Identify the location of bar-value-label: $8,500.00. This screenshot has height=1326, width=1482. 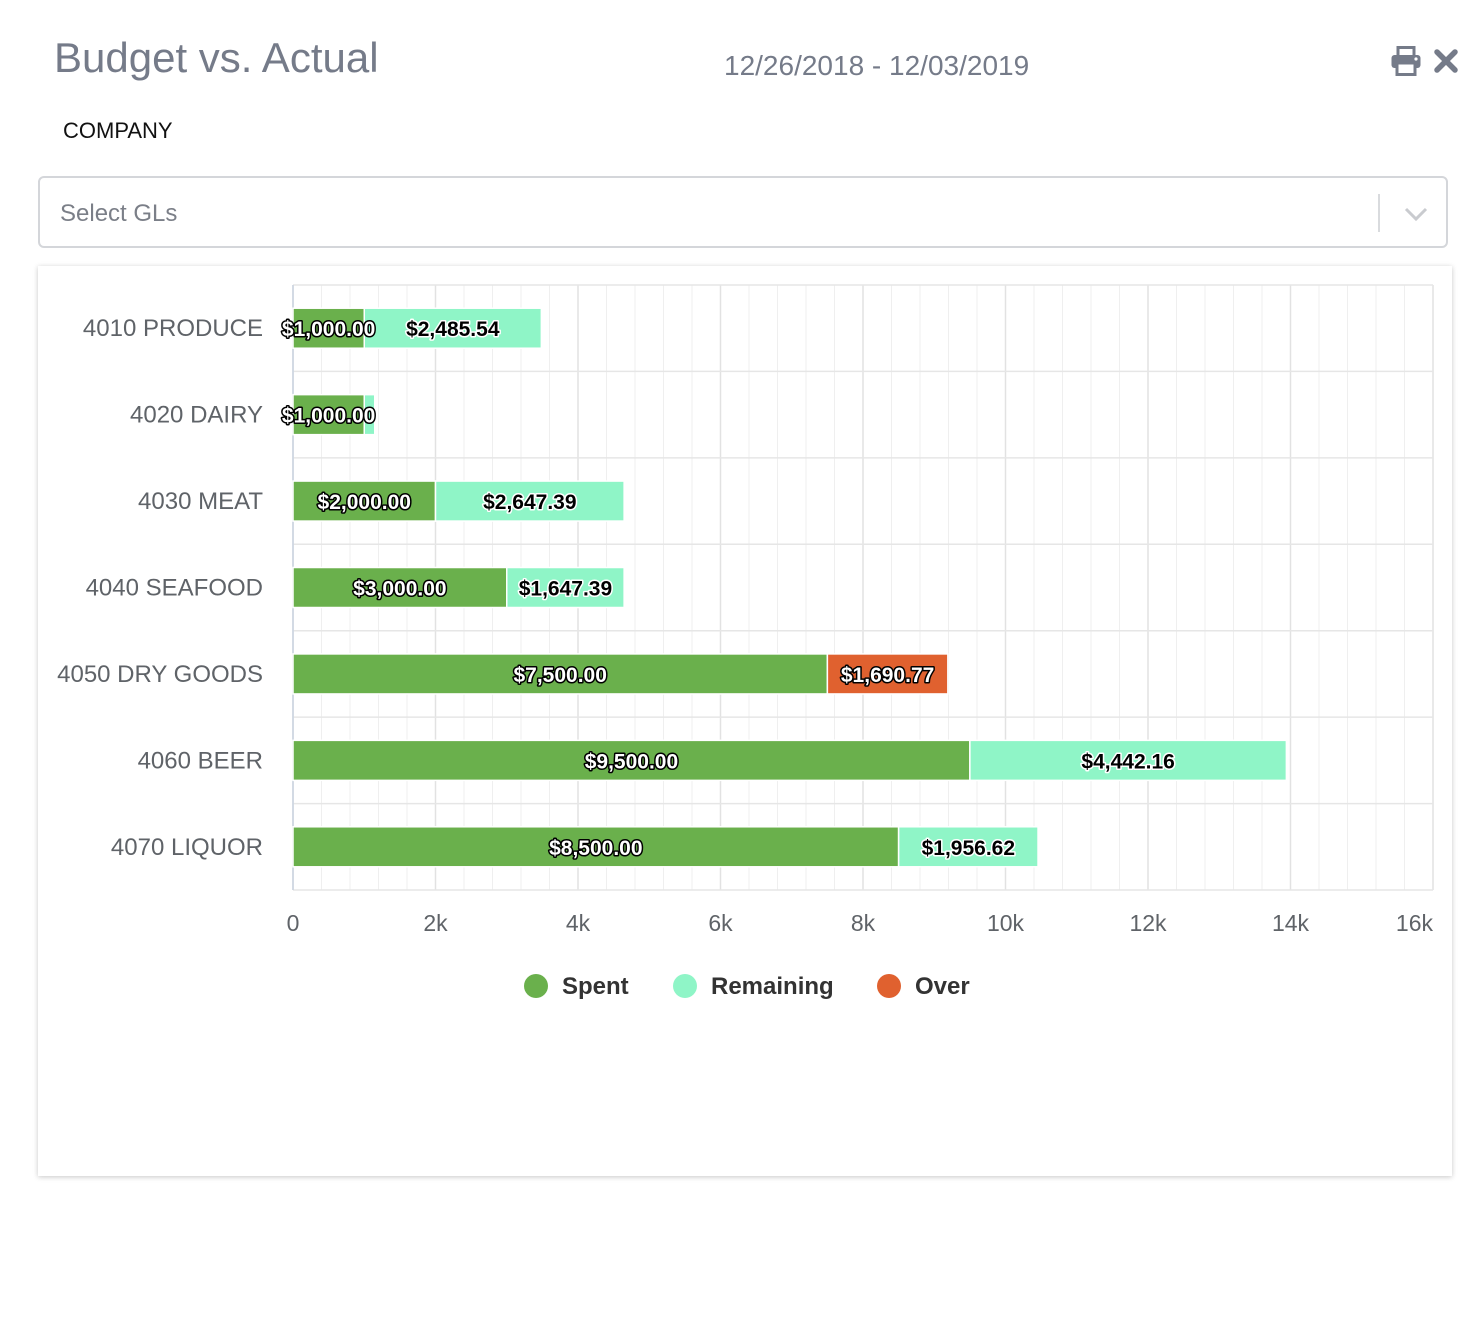
(595, 848).